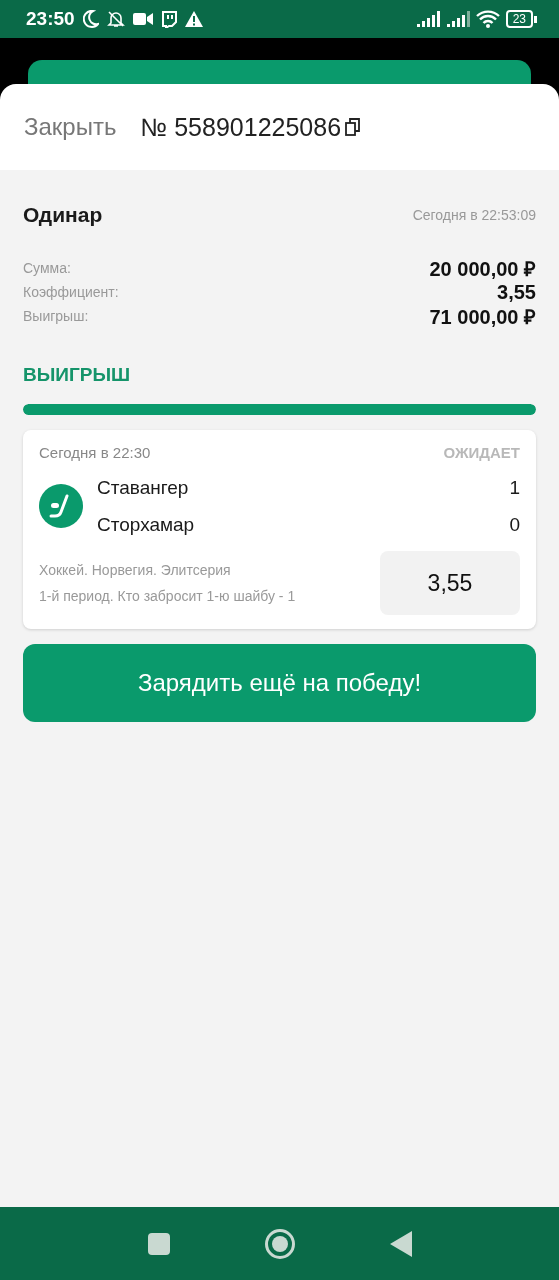  What do you see at coordinates (71, 292) in the screenshot?
I see `detail-label: Коэффициент:` at bounding box center [71, 292].